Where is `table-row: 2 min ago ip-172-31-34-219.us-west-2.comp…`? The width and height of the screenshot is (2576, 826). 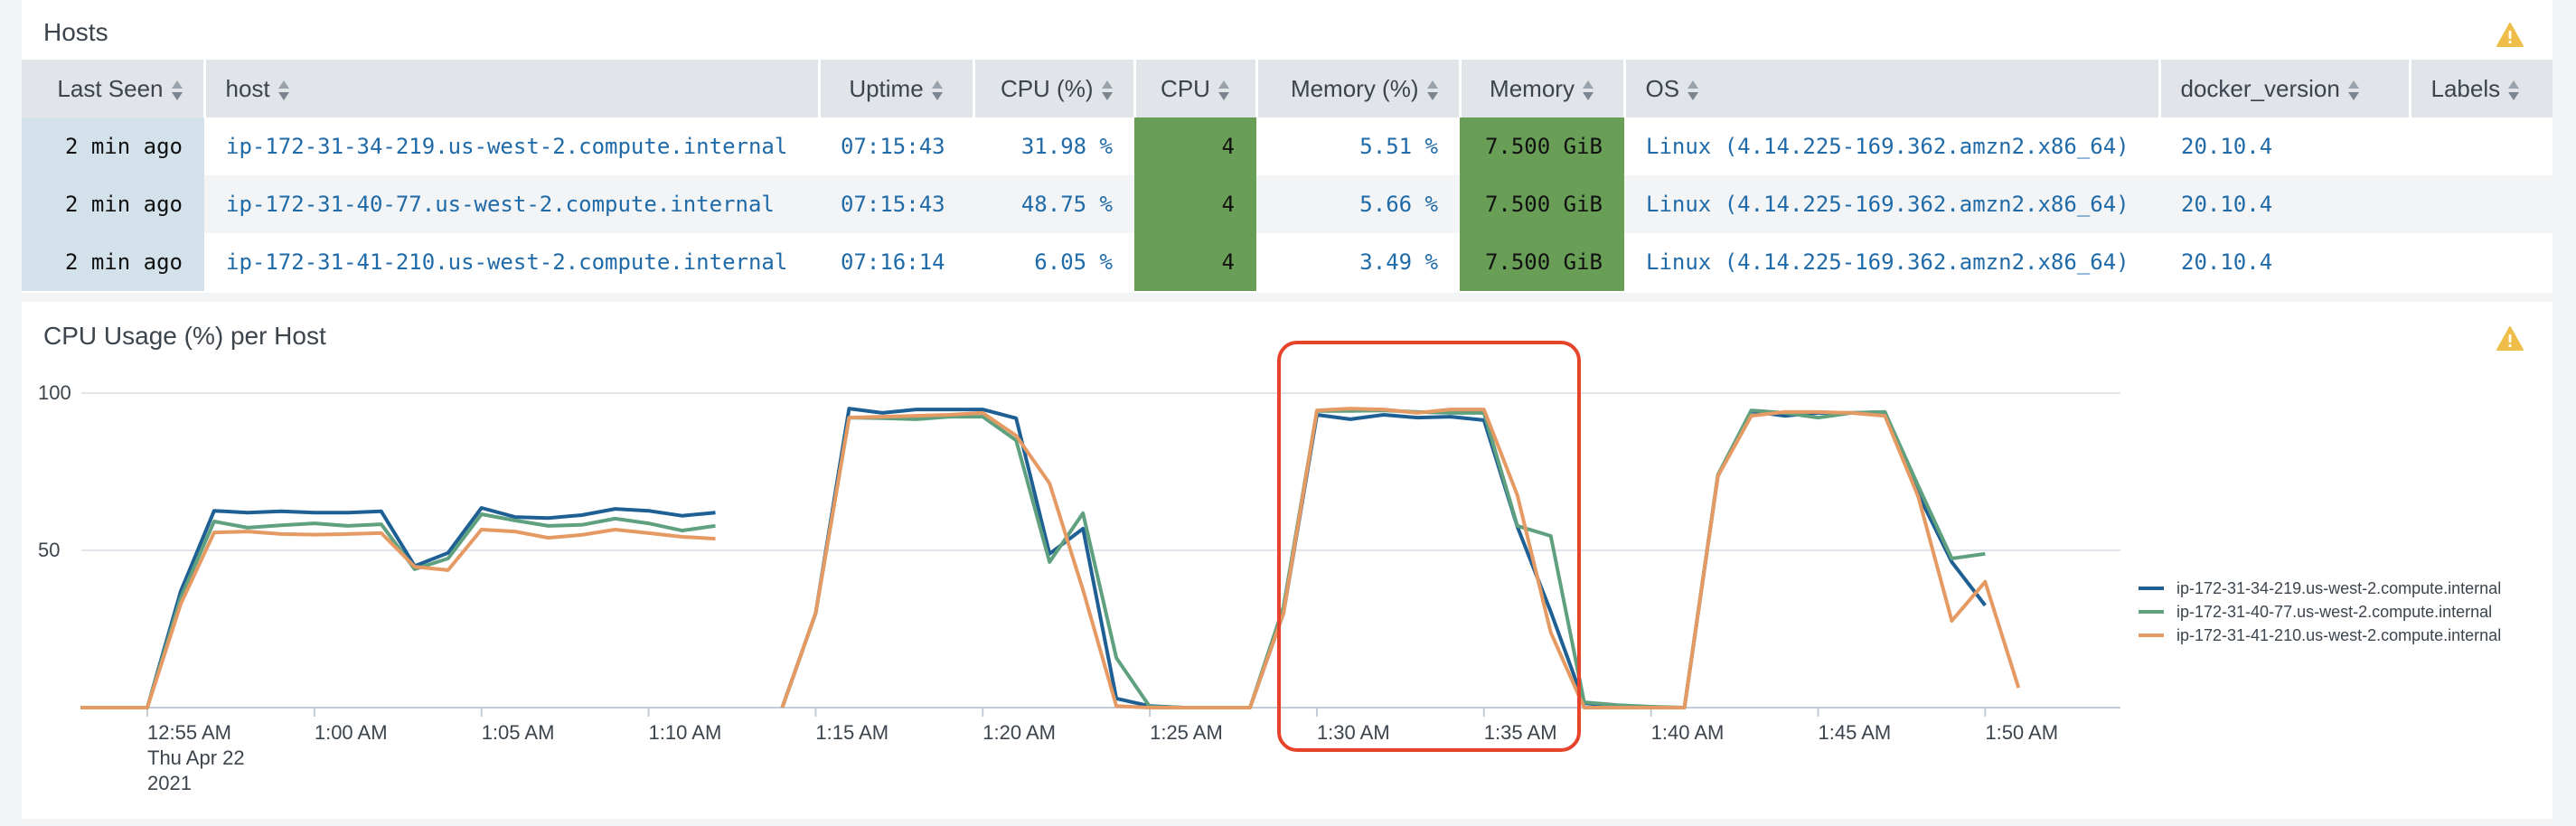
table-row: 2 min ago ip-172-31-34-219.us-west-2.comp… is located at coordinates (1287, 146).